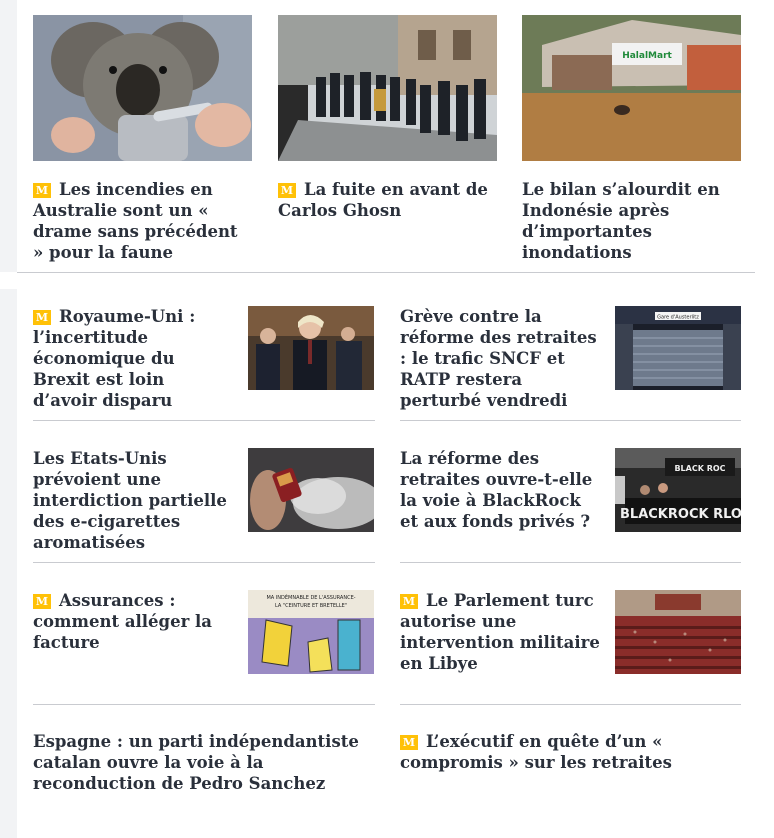 This screenshot has width=774, height=838. What do you see at coordinates (142, 88) in the screenshot?
I see `koala-photo` at bounding box center [142, 88].